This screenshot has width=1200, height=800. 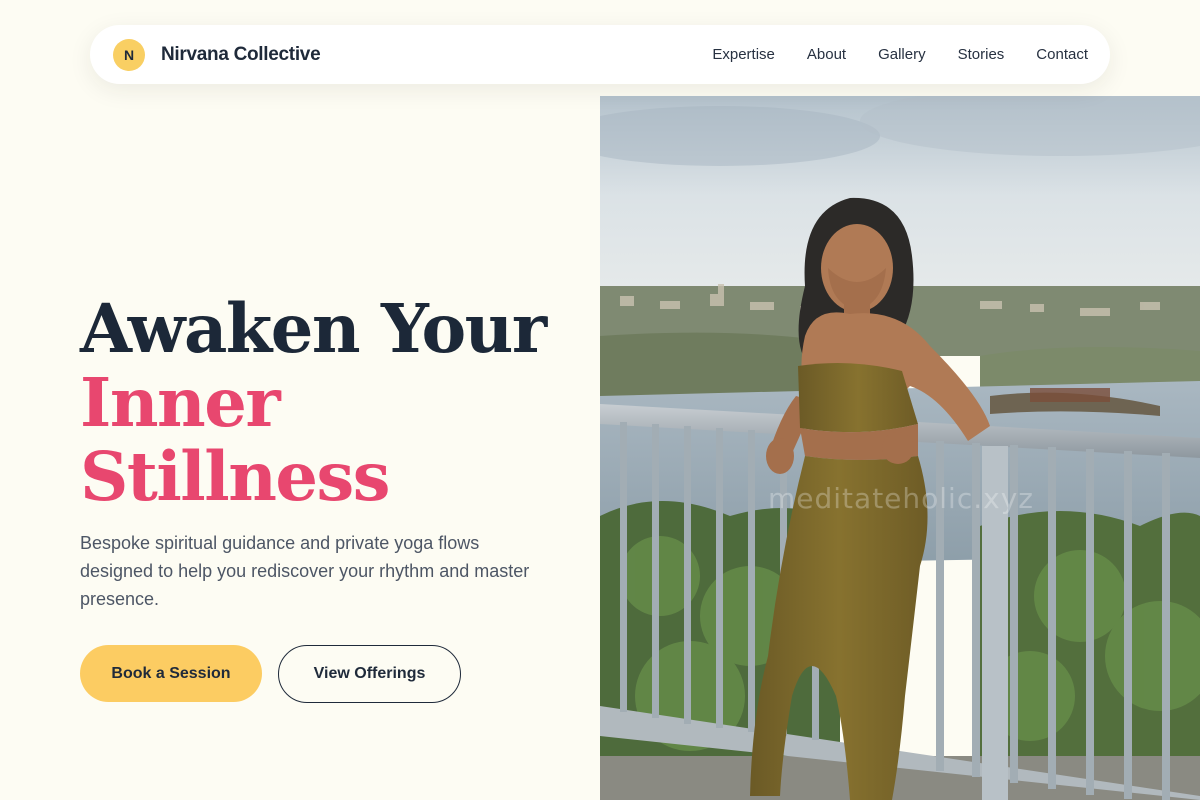 I want to click on view-offerings-button: View Offerings, so click(x=369, y=674).